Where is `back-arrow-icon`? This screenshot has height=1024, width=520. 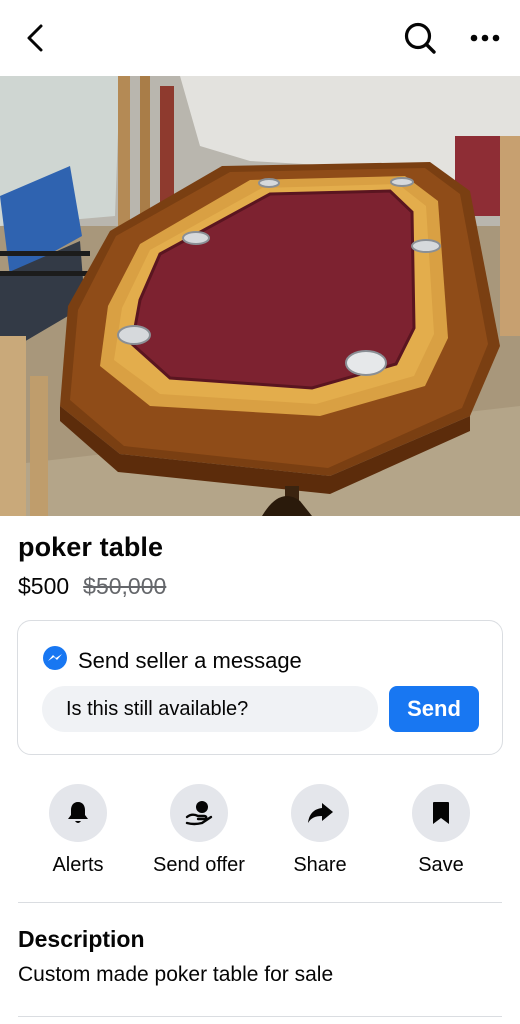
back-arrow-icon is located at coordinates (35, 38).